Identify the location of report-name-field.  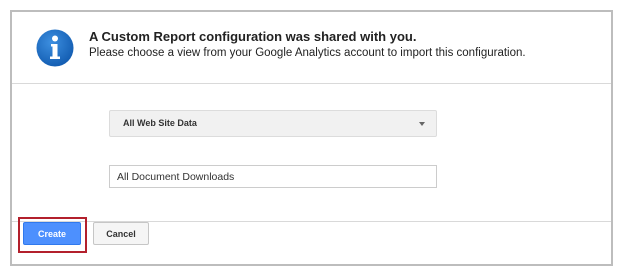
(273, 176).